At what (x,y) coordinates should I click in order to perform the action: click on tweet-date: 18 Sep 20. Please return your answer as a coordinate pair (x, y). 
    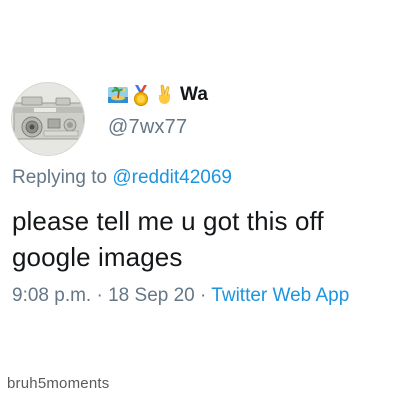
    Looking at the image, I should click on (151, 295).